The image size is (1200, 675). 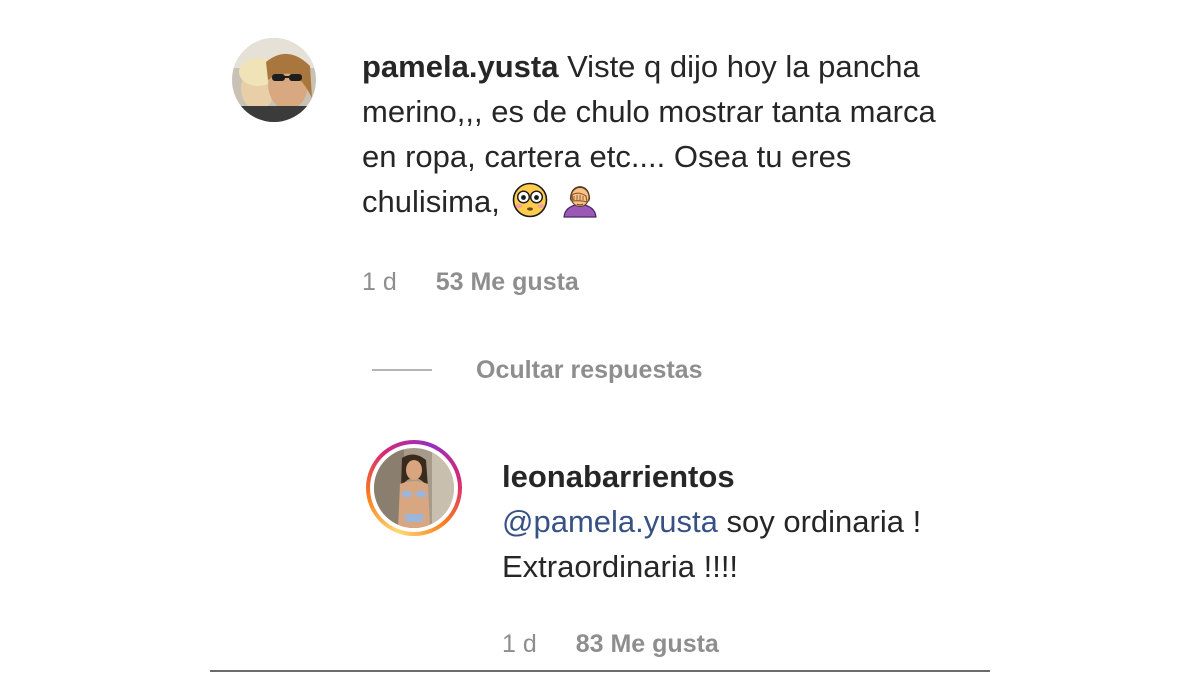 I want to click on reply-timestamp: 1 d, so click(x=519, y=644).